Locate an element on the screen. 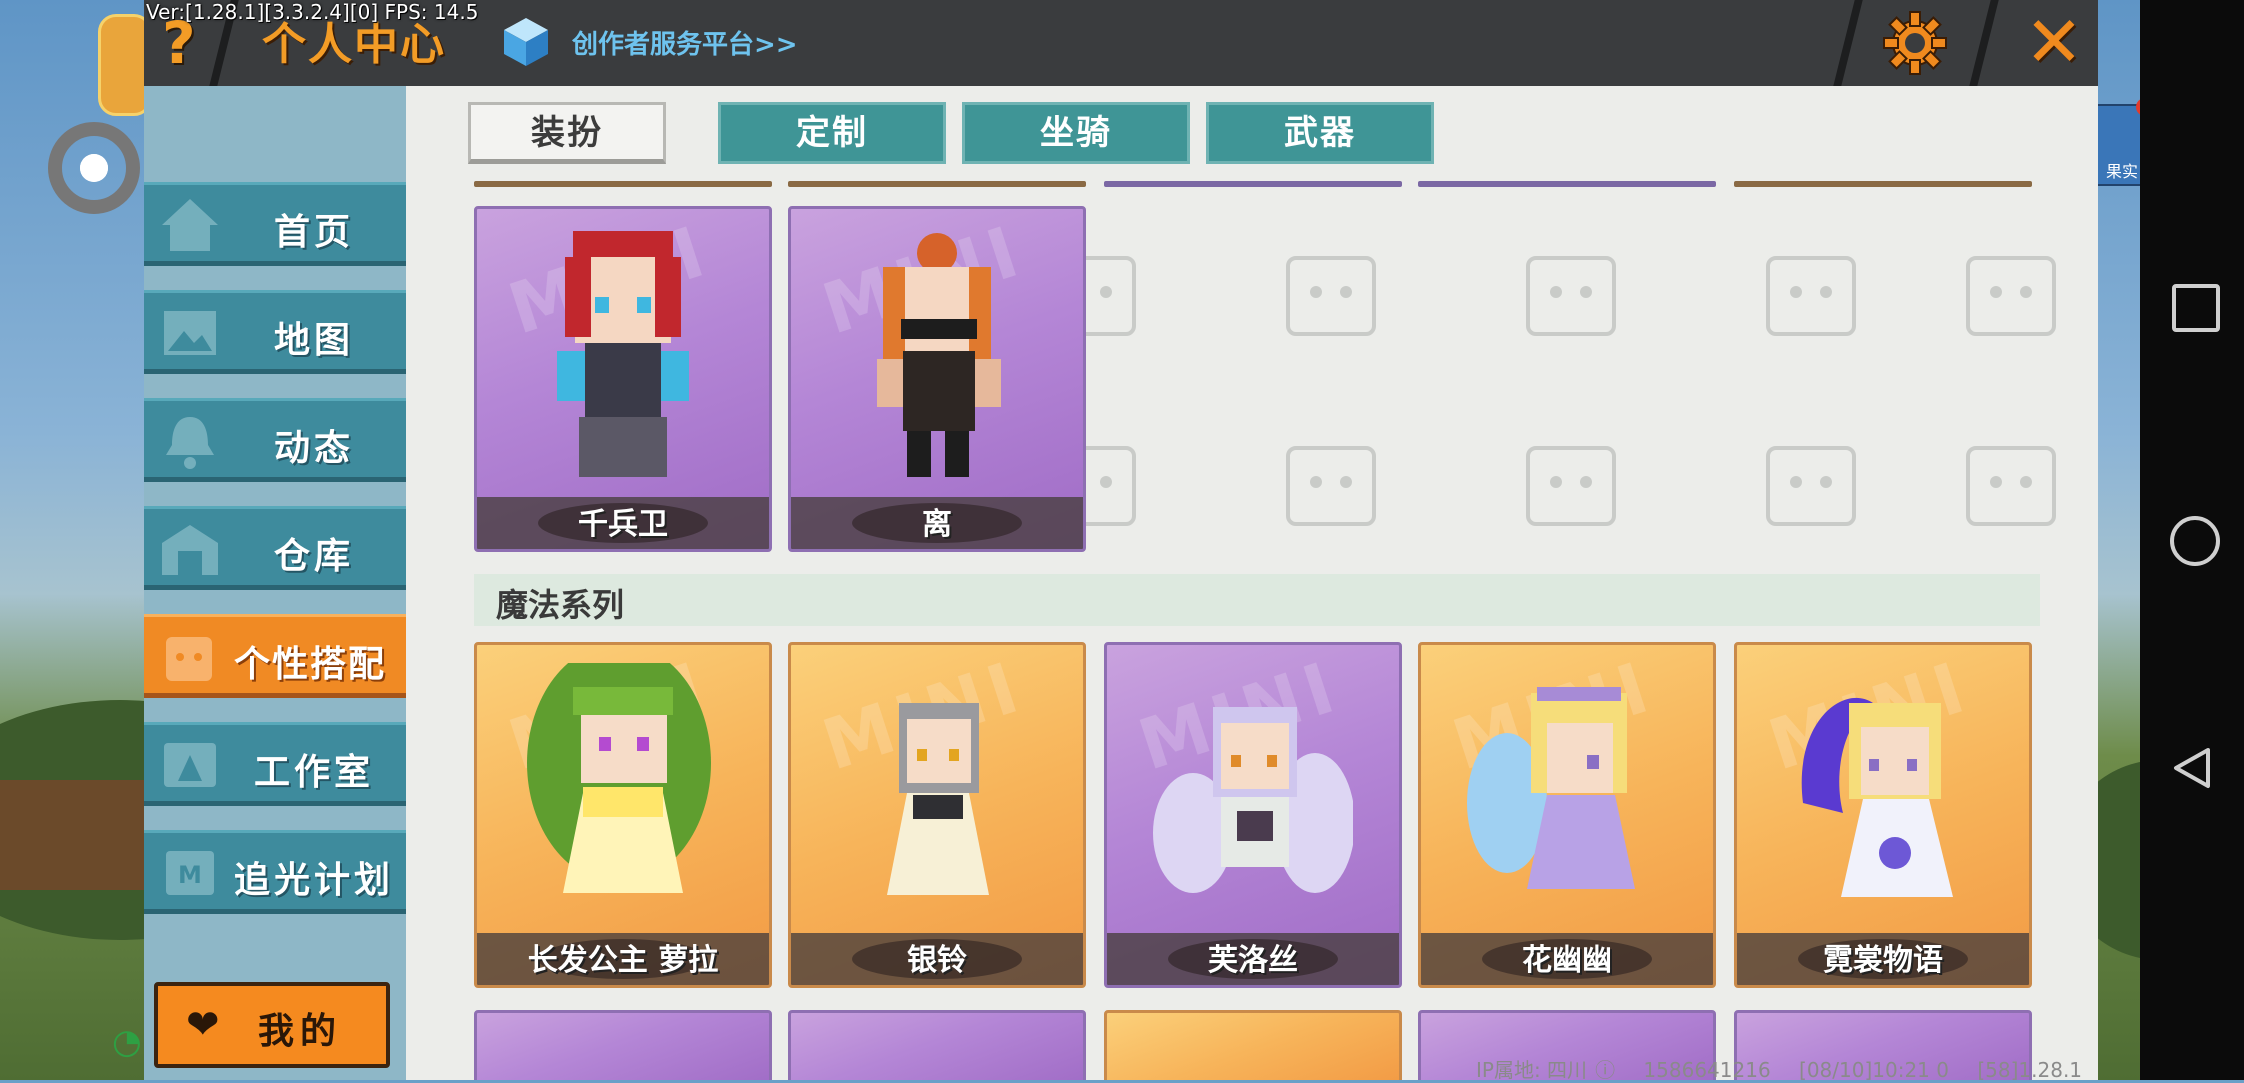 The height and width of the screenshot is (1083, 2244). skin-name: 离 is located at coordinates (937, 524).